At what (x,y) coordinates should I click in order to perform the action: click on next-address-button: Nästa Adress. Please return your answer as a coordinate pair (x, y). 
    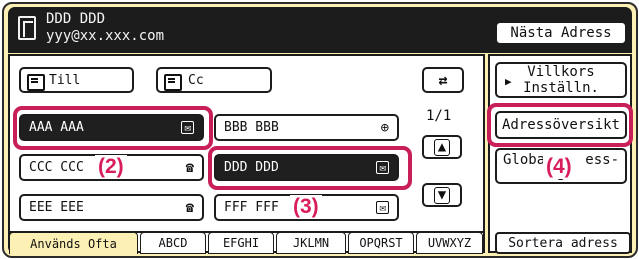
    Looking at the image, I should click on (561, 33).